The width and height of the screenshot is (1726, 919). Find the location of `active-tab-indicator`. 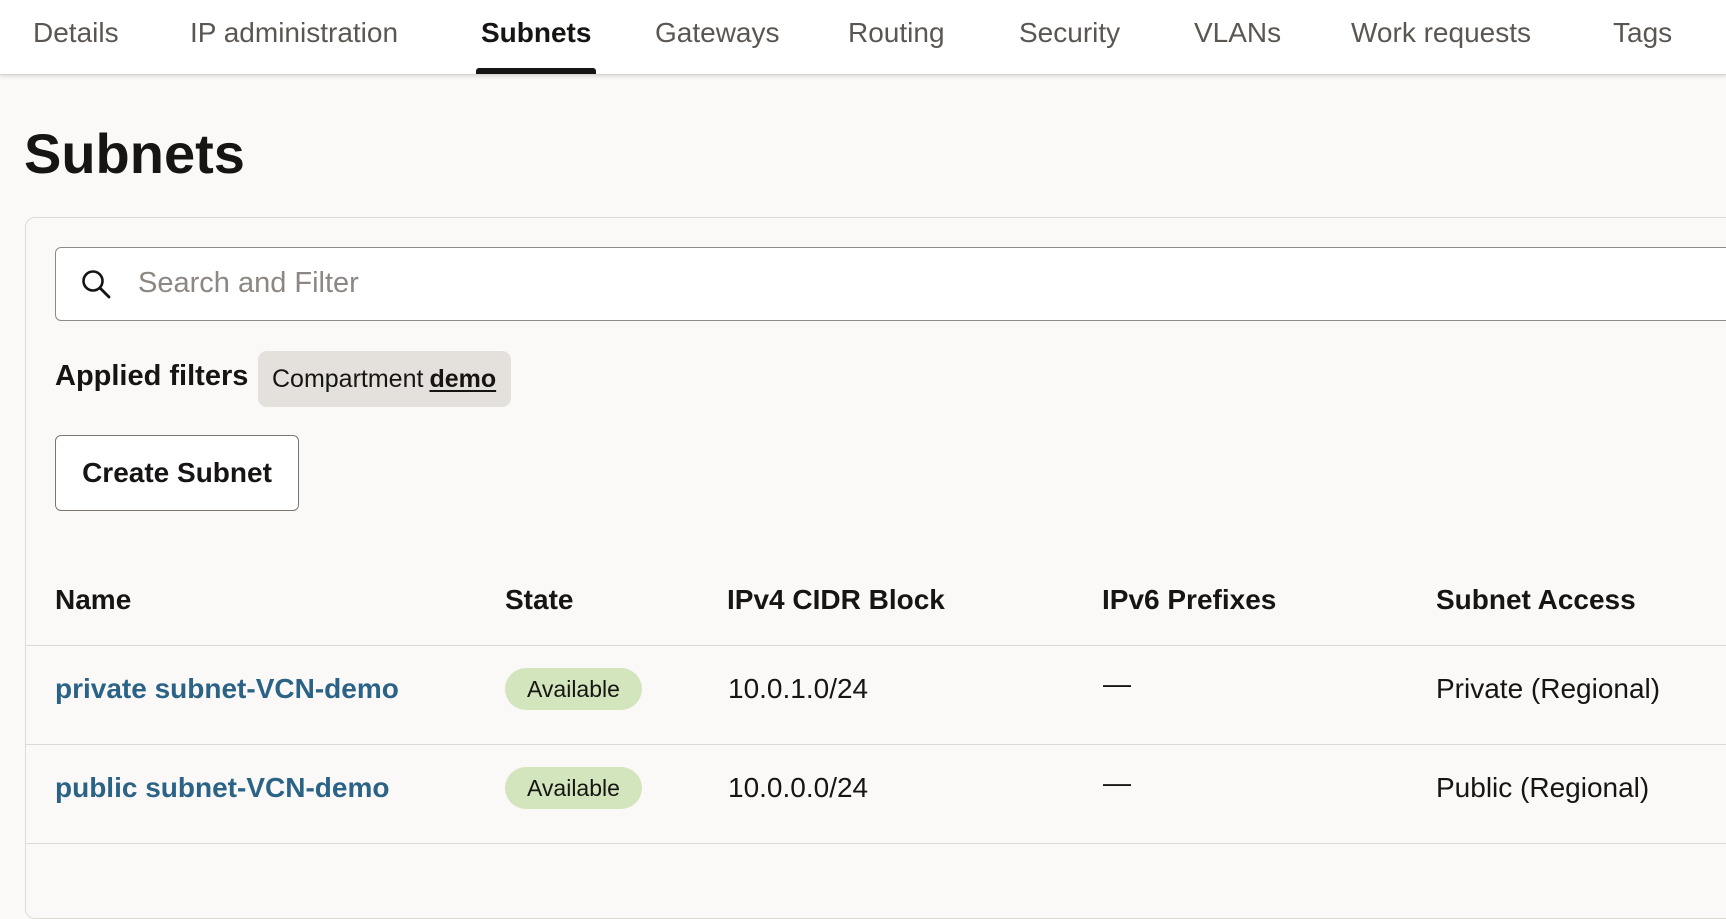

active-tab-indicator is located at coordinates (536, 71).